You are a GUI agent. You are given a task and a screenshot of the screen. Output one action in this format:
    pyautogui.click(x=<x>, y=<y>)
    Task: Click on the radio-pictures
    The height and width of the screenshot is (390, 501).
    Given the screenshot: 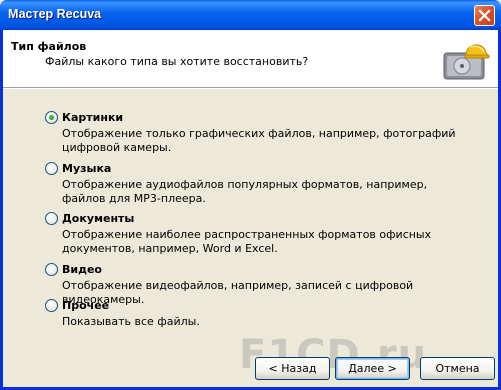 What is the action you would take?
    pyautogui.click(x=51, y=117)
    